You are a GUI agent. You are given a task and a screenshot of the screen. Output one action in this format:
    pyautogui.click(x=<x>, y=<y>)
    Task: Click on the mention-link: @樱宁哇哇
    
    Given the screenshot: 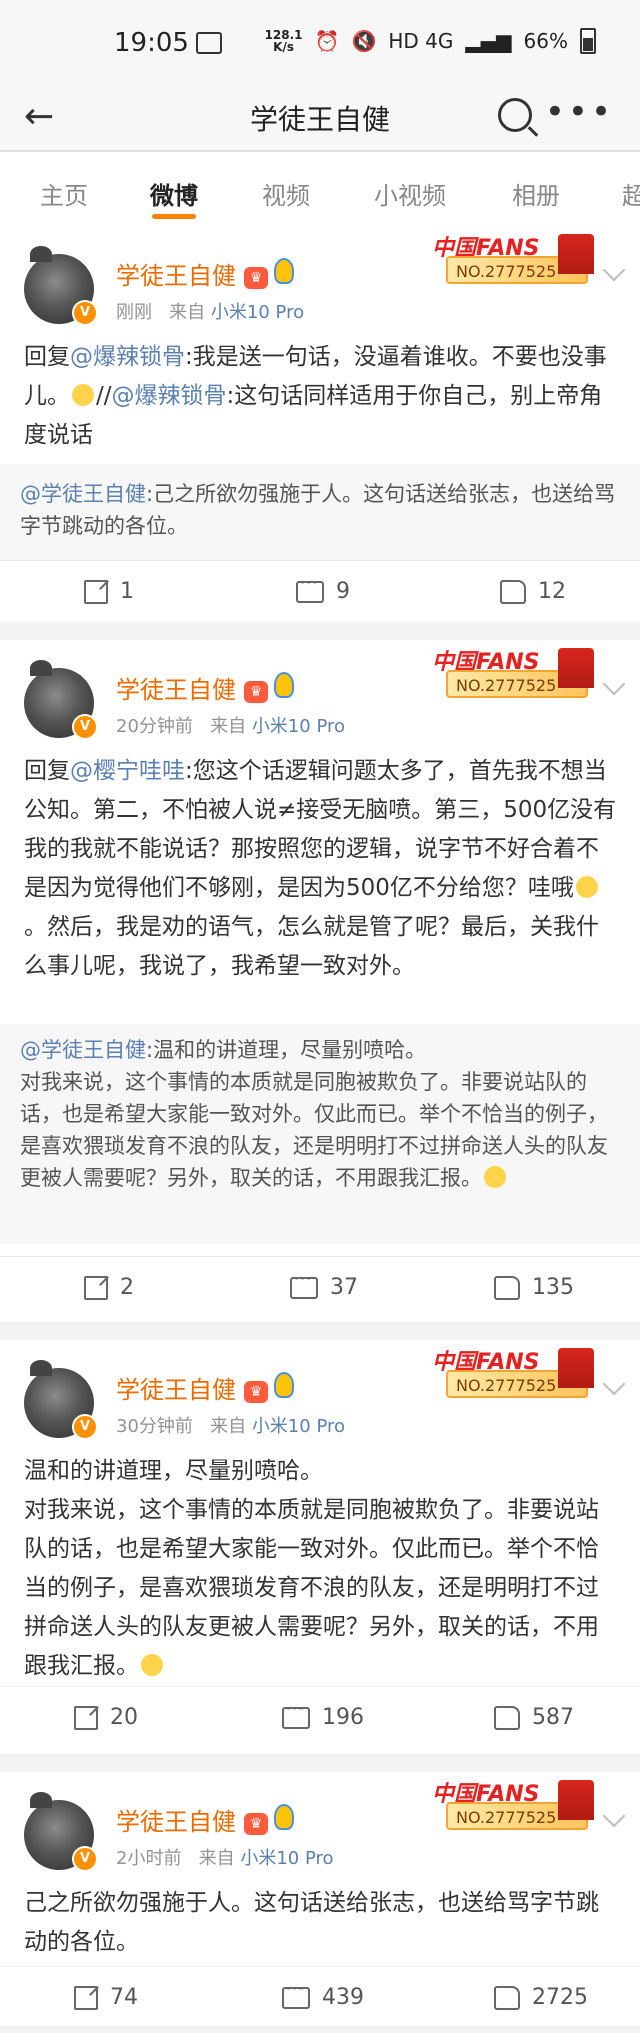 What is the action you would take?
    pyautogui.click(x=127, y=771)
    